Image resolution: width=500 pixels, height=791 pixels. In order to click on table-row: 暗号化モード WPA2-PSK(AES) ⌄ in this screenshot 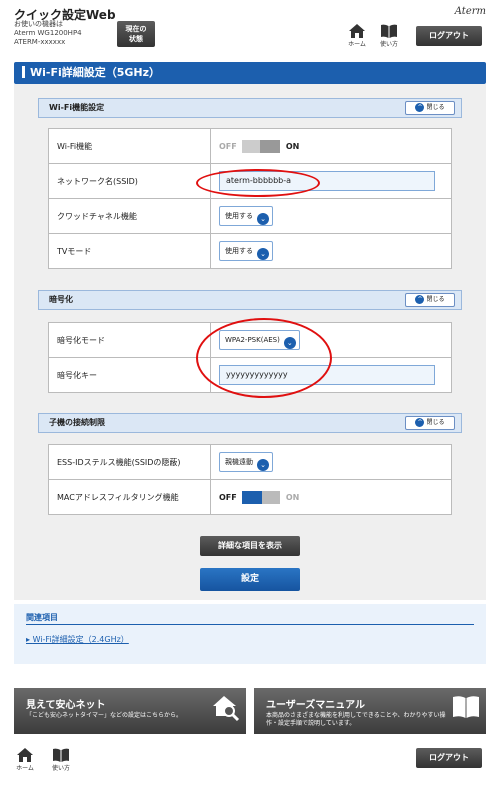, I will do `click(250, 340)`.